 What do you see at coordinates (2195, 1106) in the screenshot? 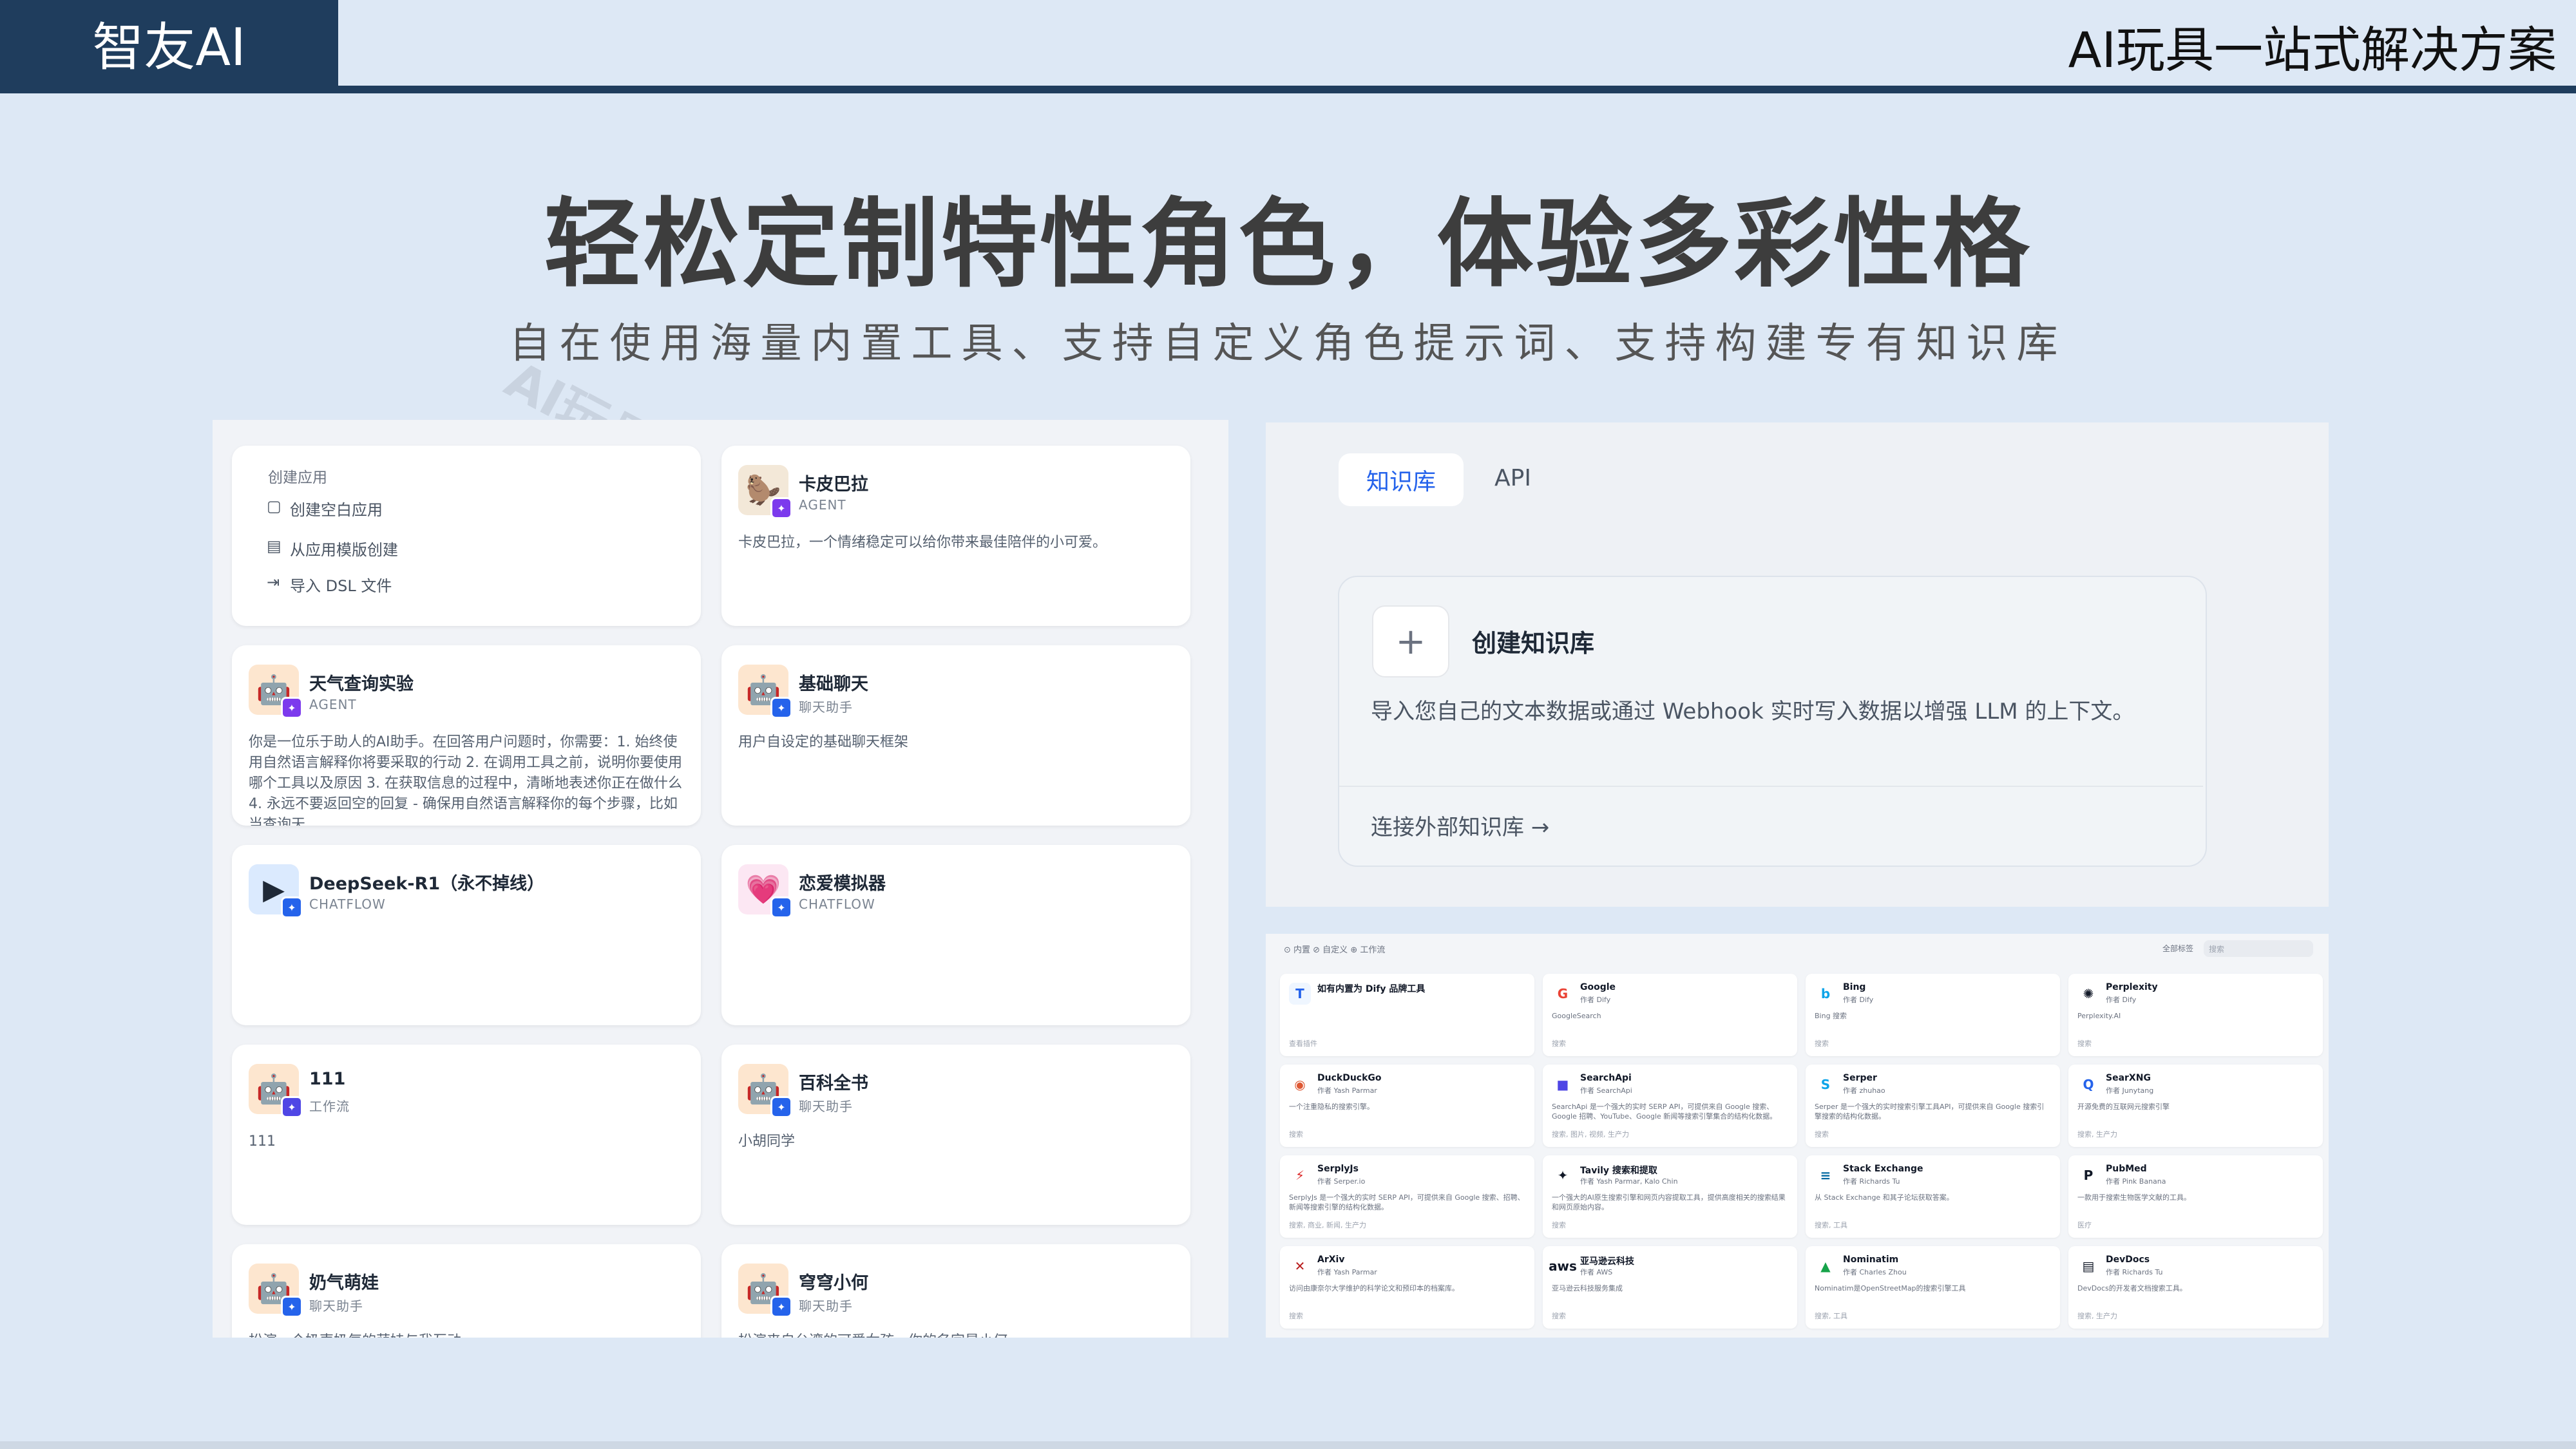
I see `tool-card: Q SearXNG 作者 Junytang 开源免费的互联网元搜索引擎 搜索, 生产力` at bounding box center [2195, 1106].